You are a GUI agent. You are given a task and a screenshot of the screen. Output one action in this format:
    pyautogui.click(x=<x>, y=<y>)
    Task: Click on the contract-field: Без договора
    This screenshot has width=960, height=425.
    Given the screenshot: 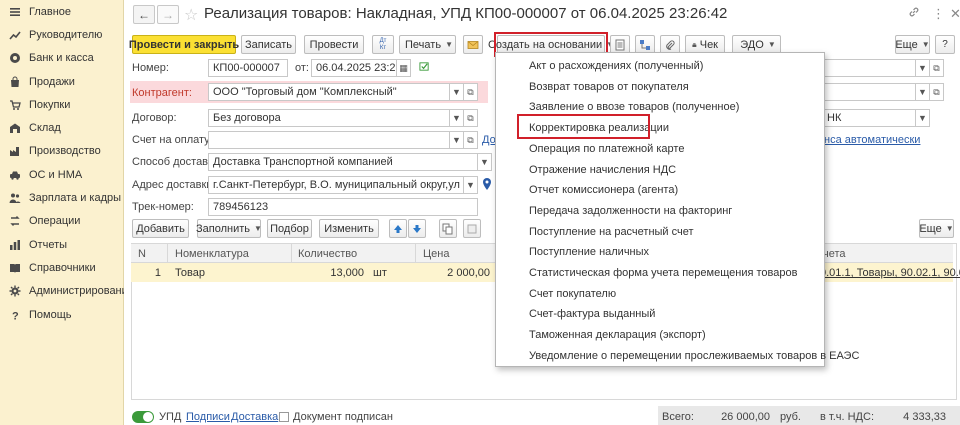 What is the action you would take?
    pyautogui.click(x=329, y=118)
    